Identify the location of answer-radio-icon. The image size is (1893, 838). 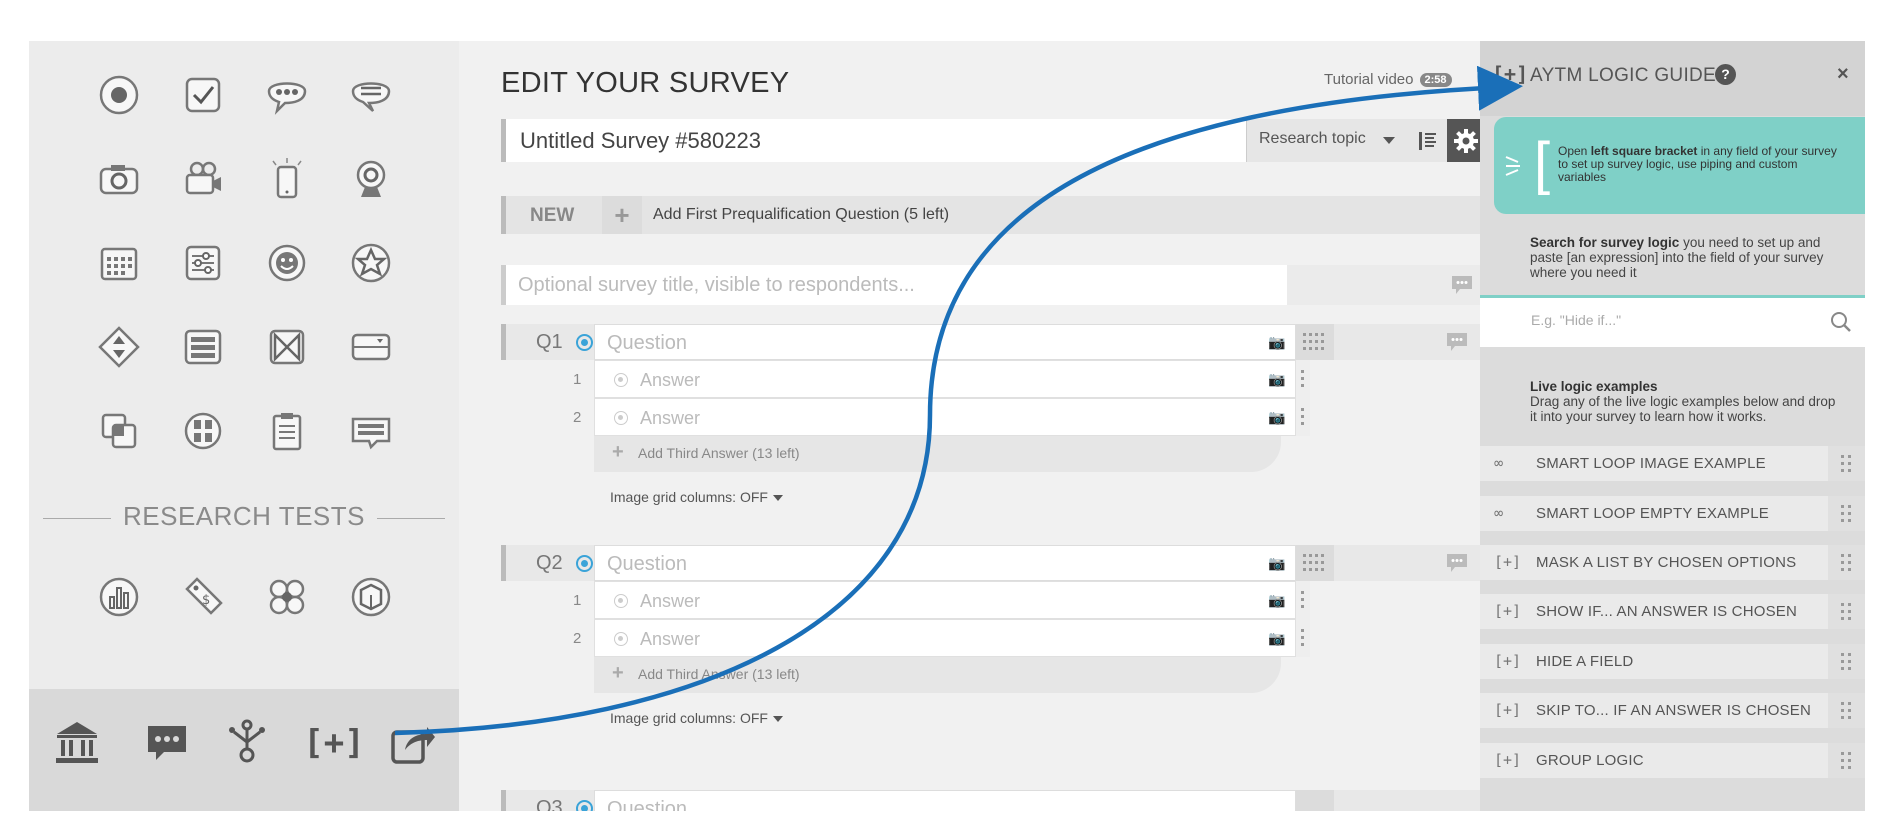
(621, 601).